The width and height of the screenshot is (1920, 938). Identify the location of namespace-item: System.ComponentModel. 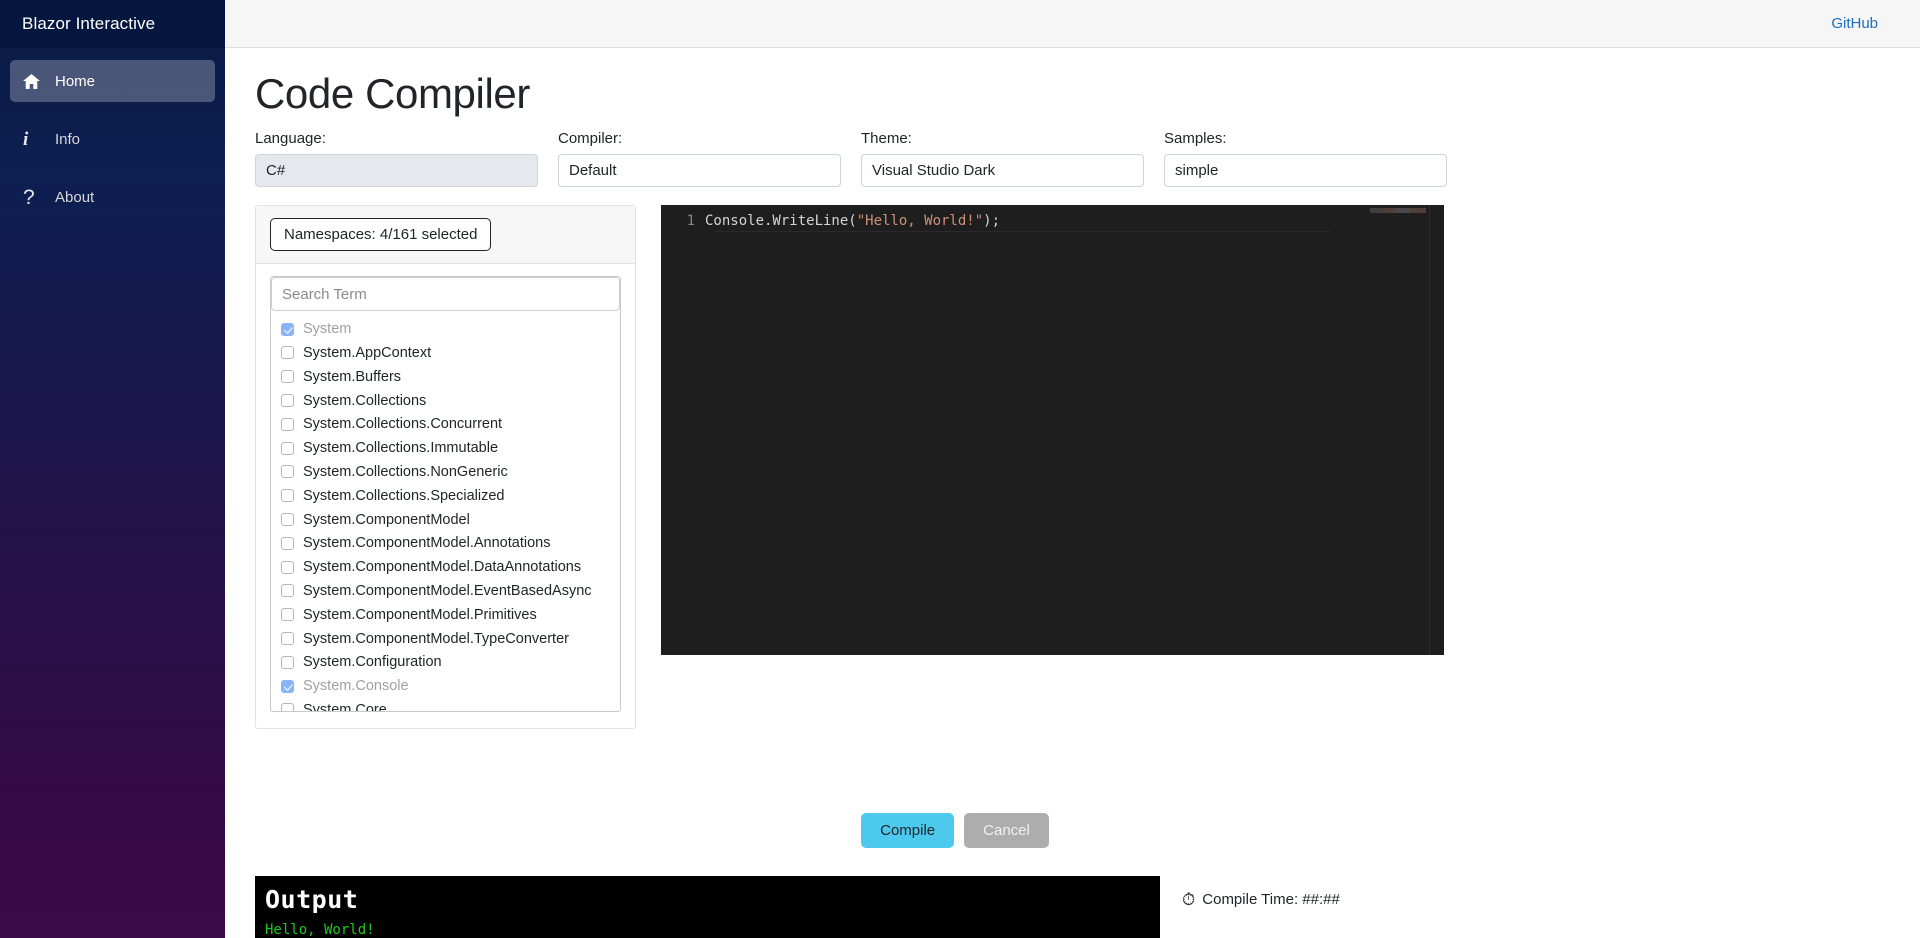
(445, 520).